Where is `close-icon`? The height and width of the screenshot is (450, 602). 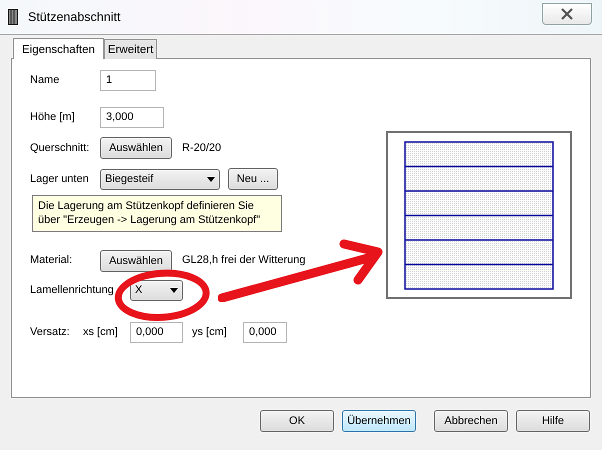
close-icon is located at coordinates (567, 14).